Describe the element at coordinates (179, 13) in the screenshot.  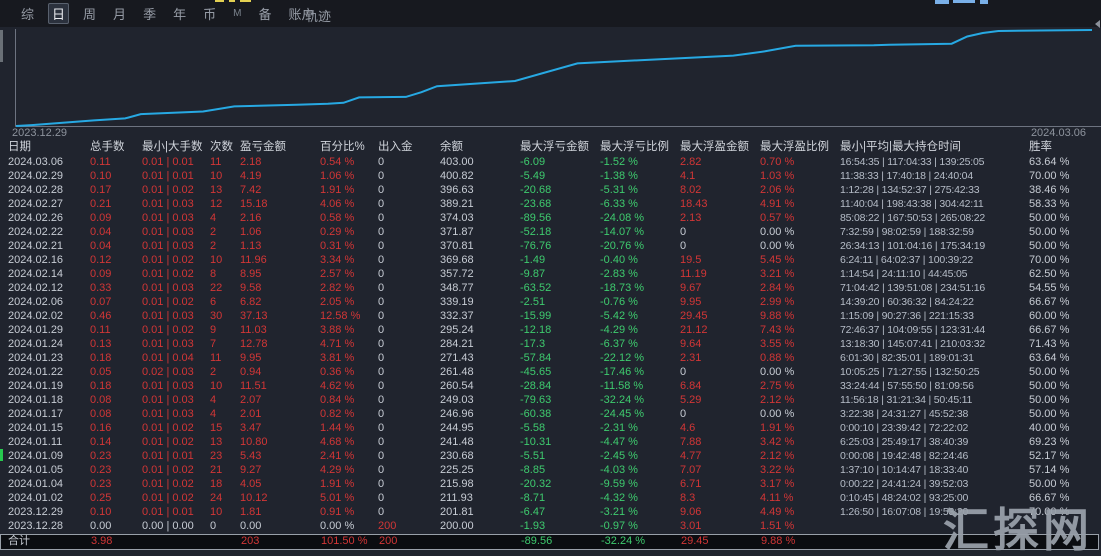
I see `toolbar-item-5: 年` at that location.